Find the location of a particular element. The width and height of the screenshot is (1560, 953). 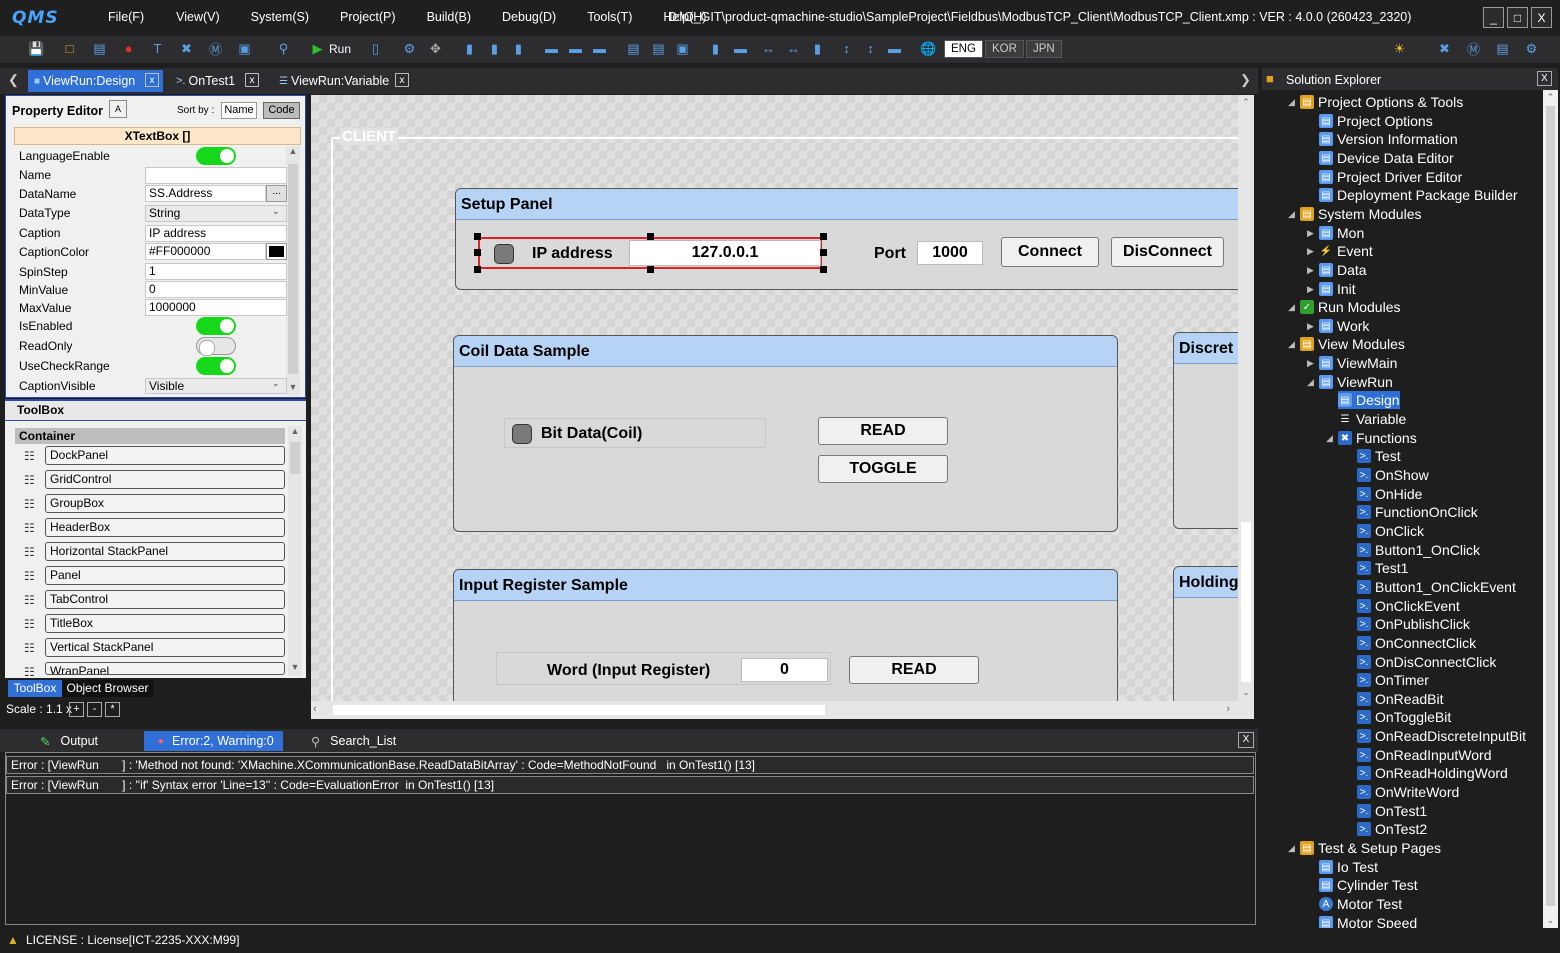

toolbox-item-titlebox: TitleBox is located at coordinates (165, 623).